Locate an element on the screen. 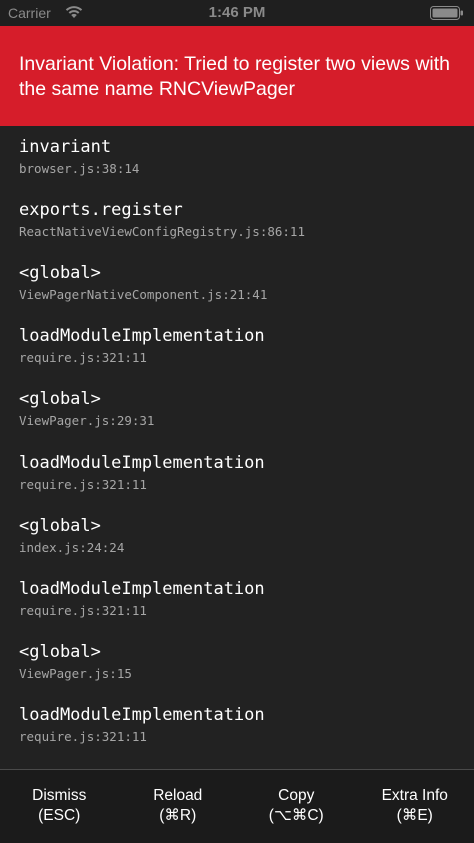  dismiss-label: Dismiss is located at coordinates (59, 795).